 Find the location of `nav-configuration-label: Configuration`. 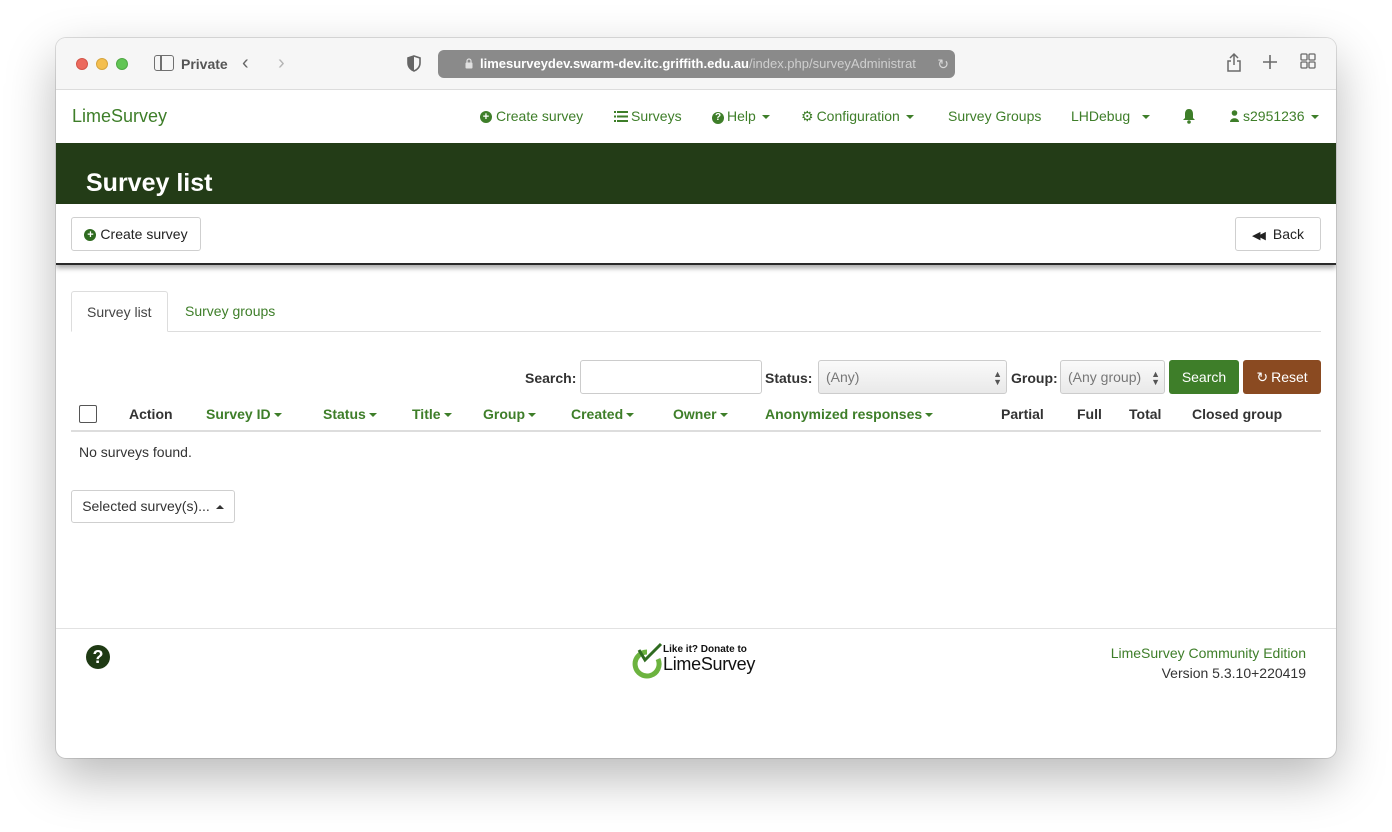

nav-configuration-label: Configuration is located at coordinates (858, 116).